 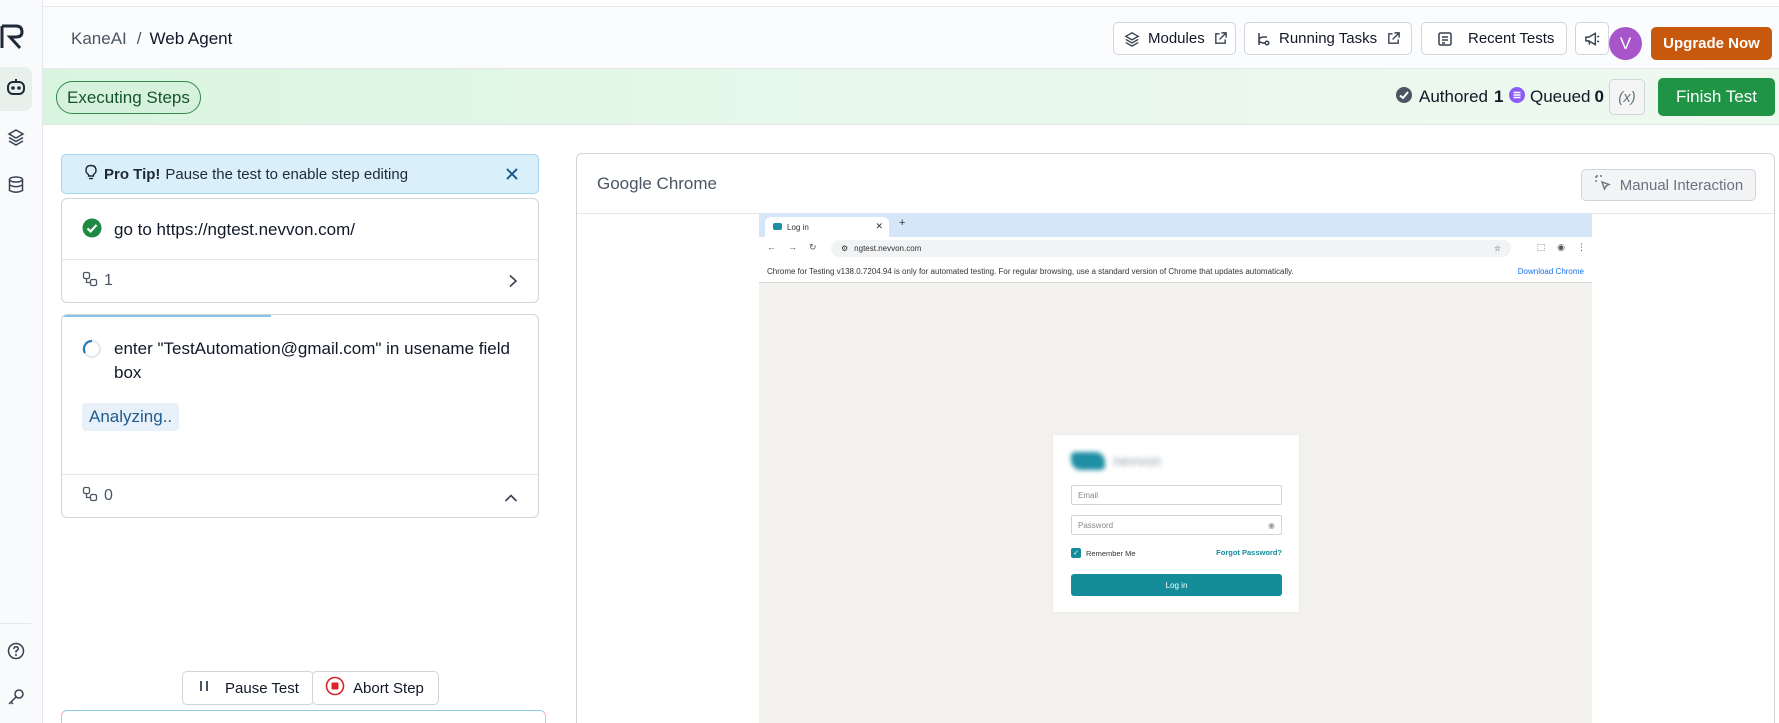 I want to click on chevron-up-icon, so click(x=511, y=499).